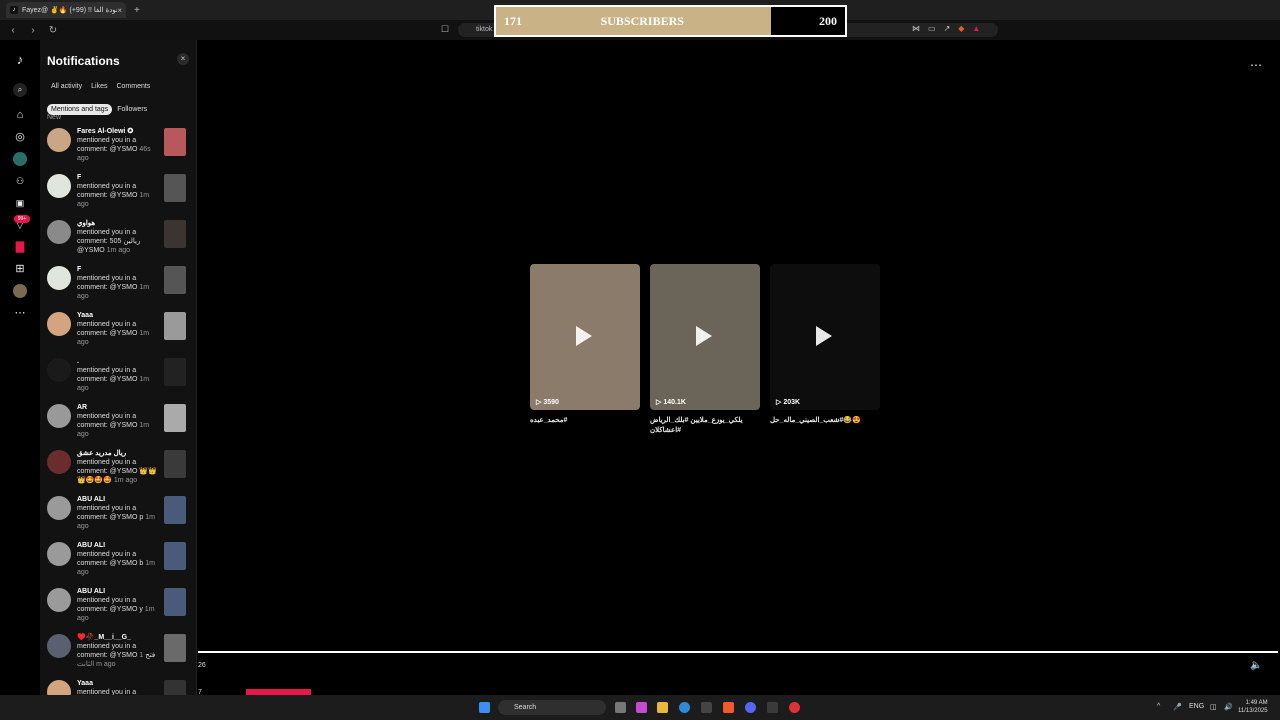 This screenshot has height=720, width=1280. What do you see at coordinates (117, 453) in the screenshot?
I see `notification-user: ريال مدريد عشق` at bounding box center [117, 453].